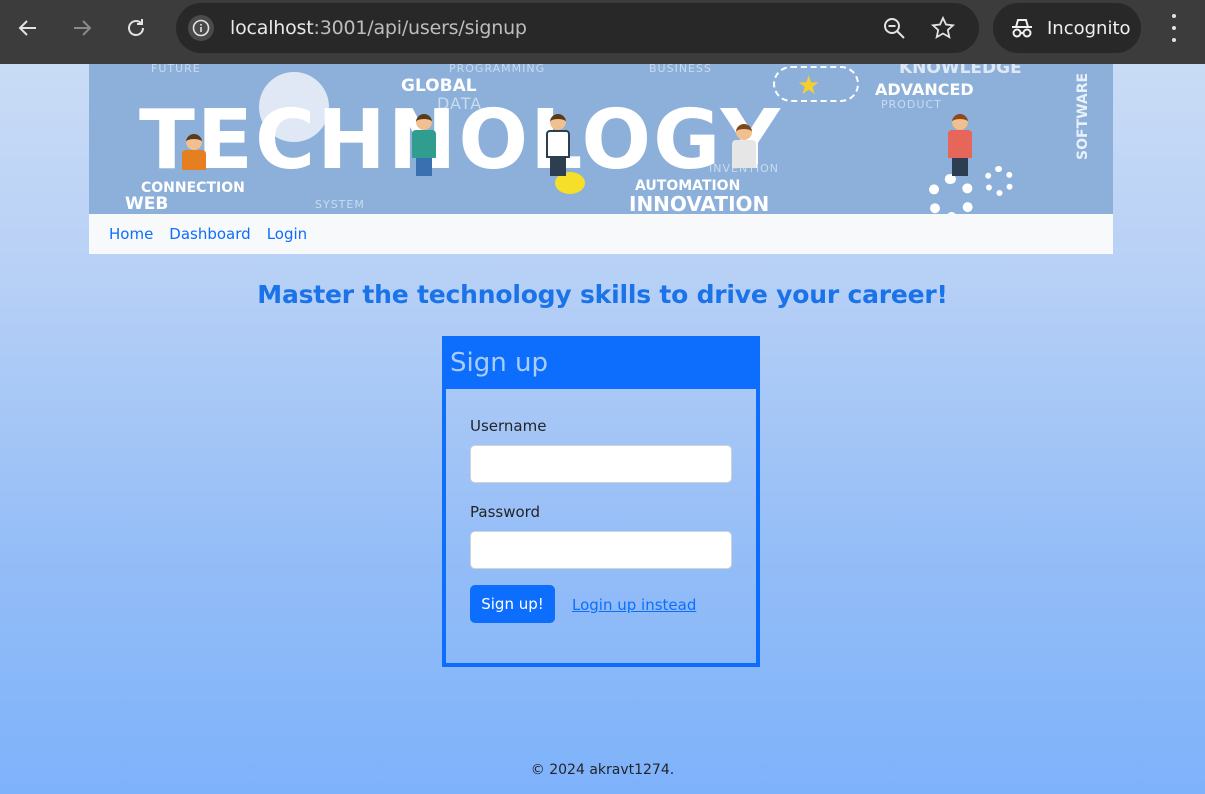  I want to click on url-host: localhost, so click(272, 28).